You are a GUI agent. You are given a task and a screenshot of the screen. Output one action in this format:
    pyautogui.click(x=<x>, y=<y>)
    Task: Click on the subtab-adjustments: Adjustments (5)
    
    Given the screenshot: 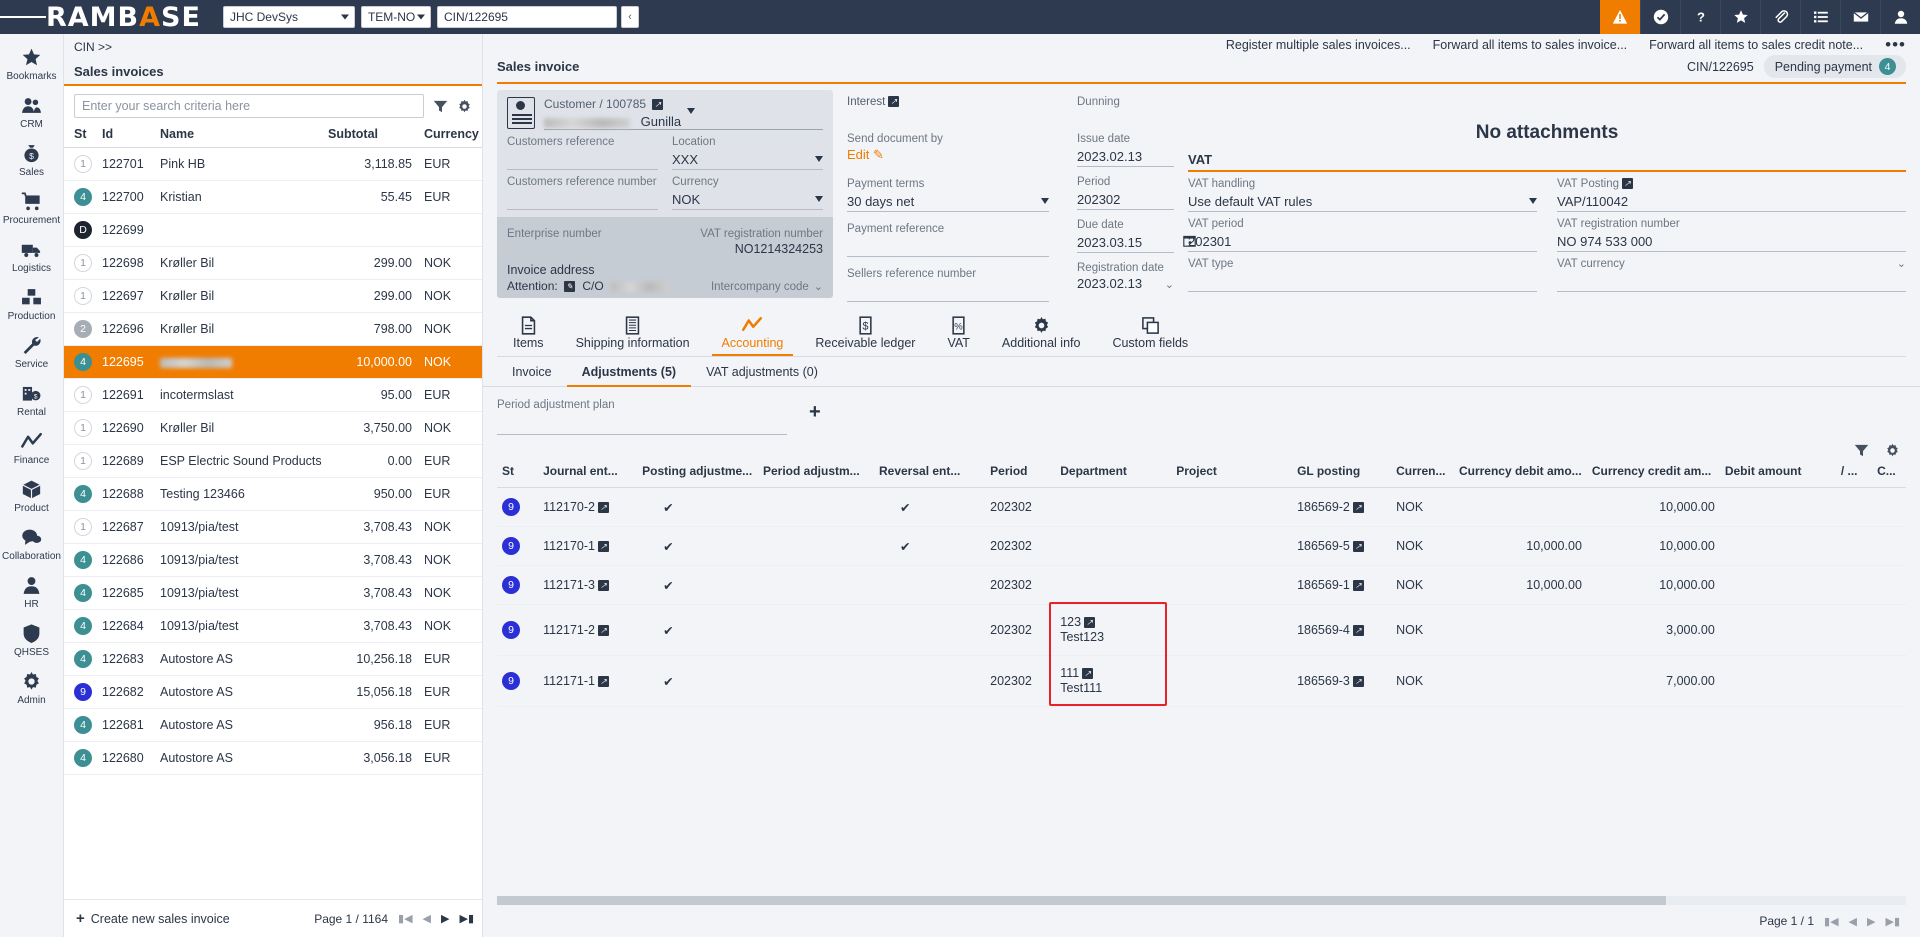 What is the action you would take?
    pyautogui.click(x=629, y=372)
    